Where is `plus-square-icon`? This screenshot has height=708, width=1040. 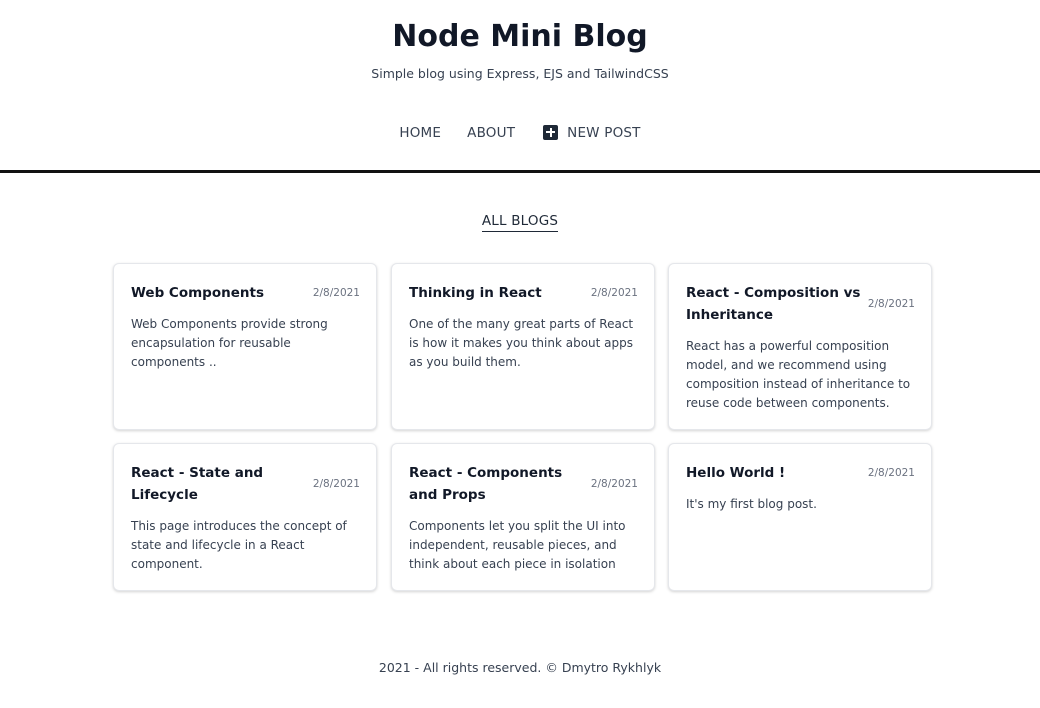
plus-square-icon is located at coordinates (551, 132).